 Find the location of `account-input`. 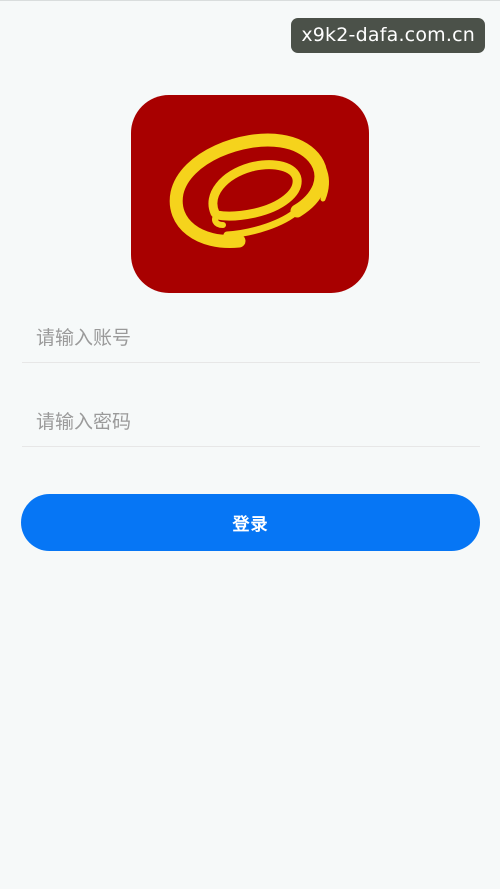

account-input is located at coordinates (251, 334).